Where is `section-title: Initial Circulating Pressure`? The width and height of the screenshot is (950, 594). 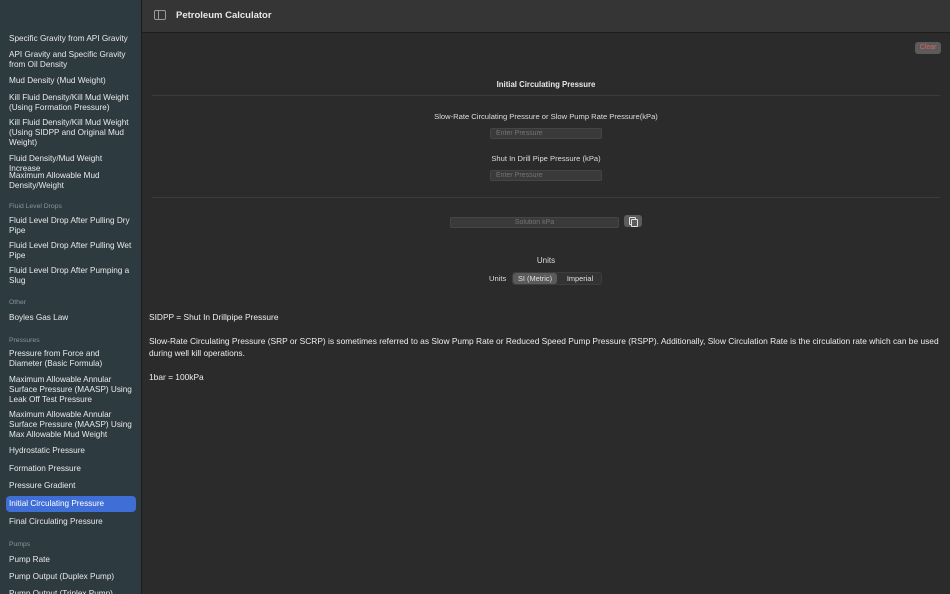
section-title: Initial Circulating Pressure is located at coordinates (546, 84).